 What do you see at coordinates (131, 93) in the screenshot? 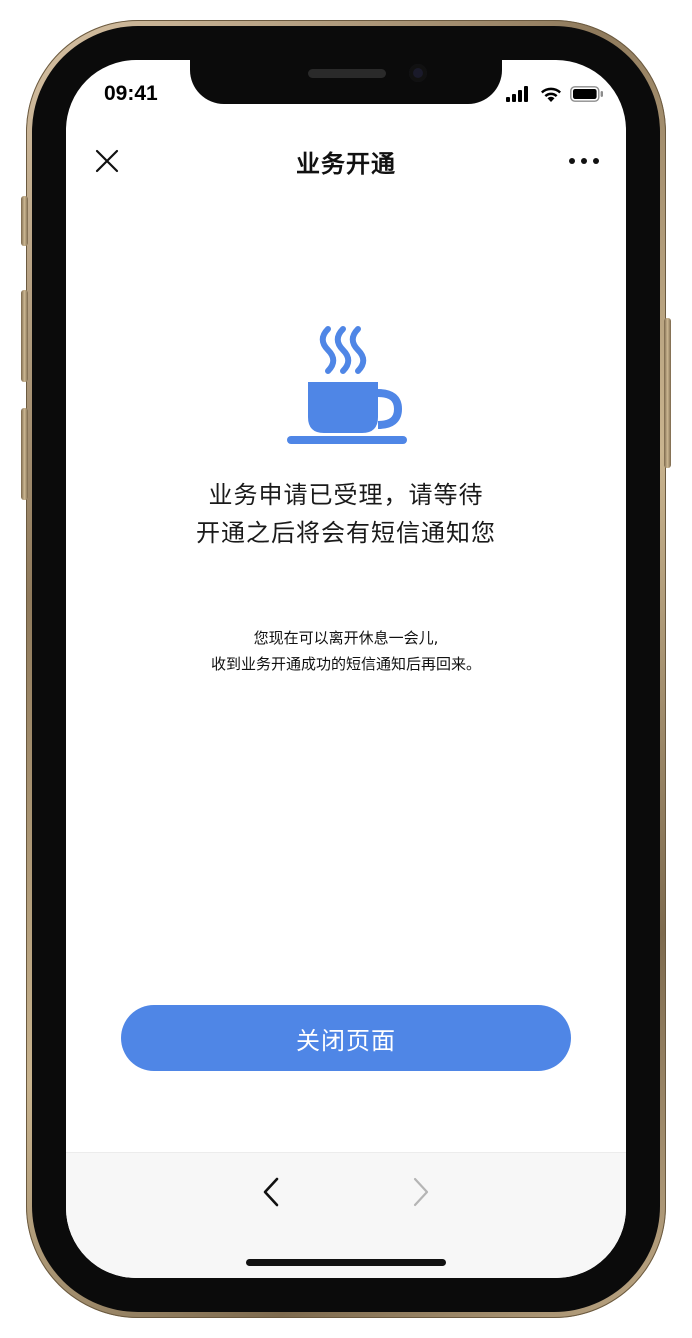
I see `status-time: 09:41` at bounding box center [131, 93].